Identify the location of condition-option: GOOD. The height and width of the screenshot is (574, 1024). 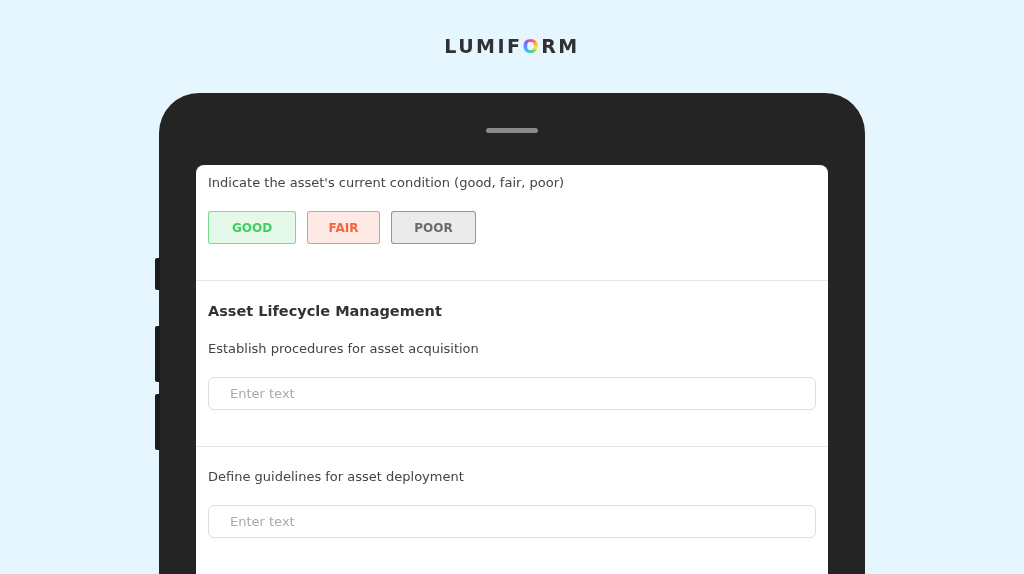
(252, 227).